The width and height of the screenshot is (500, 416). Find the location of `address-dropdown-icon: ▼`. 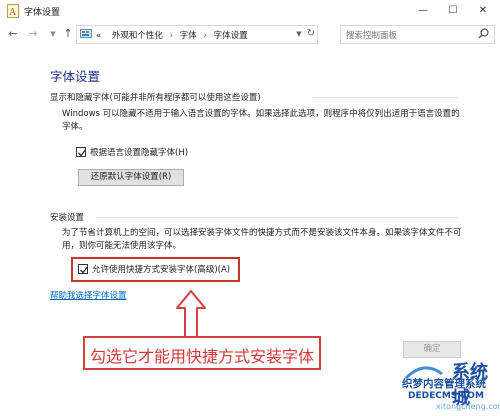

address-dropdown-icon: ▼ is located at coordinates (299, 34).